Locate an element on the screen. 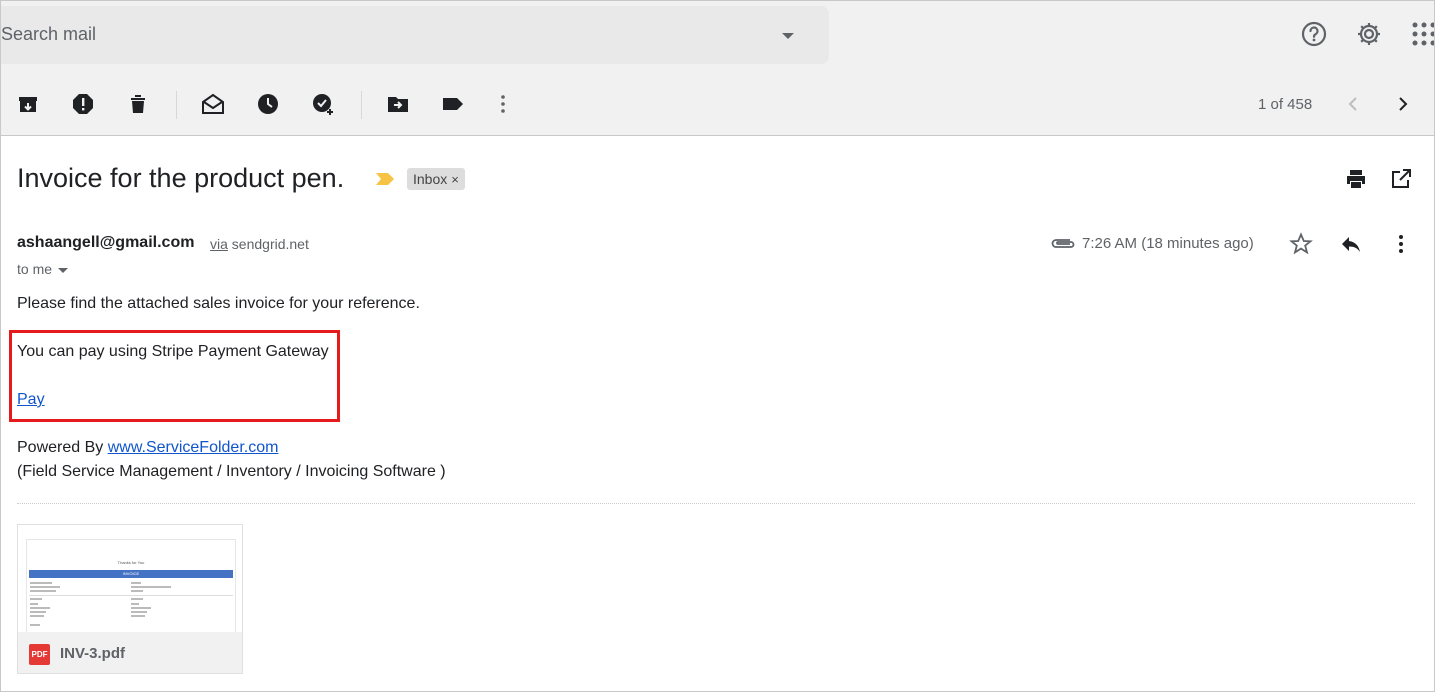  via-domain: sendgrid.net is located at coordinates (270, 244).